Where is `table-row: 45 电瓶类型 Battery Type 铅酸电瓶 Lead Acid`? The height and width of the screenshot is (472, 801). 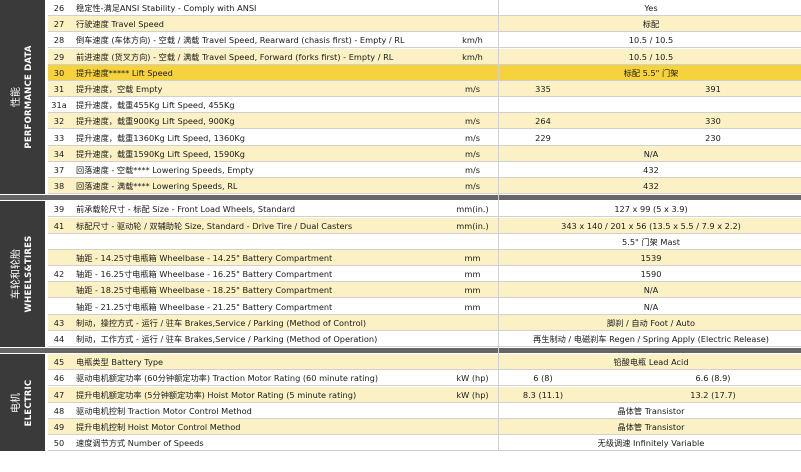 table-row: 45 电瓶类型 Battery Type 铅酸电瓶 Lead Acid is located at coordinates (424, 362).